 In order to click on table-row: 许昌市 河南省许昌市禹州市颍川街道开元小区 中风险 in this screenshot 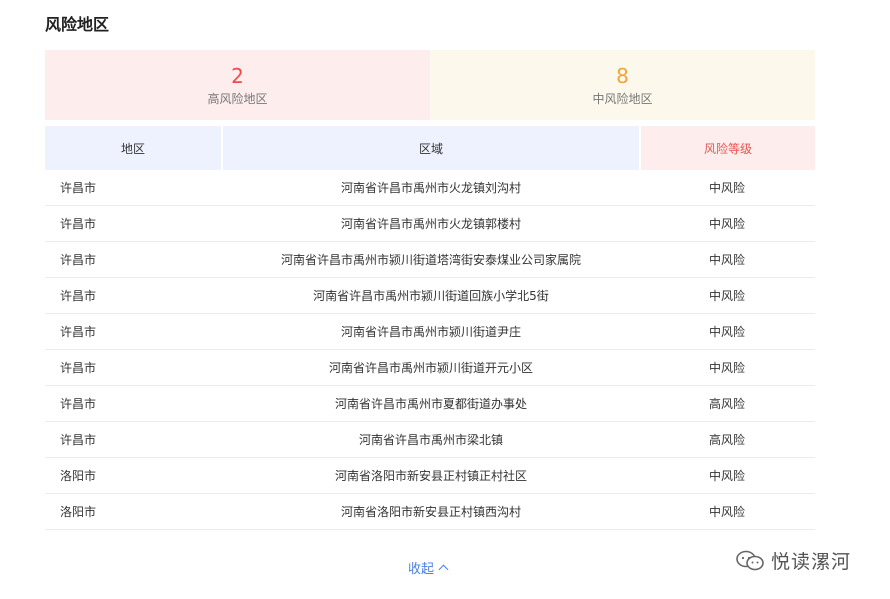, I will do `click(430, 368)`.